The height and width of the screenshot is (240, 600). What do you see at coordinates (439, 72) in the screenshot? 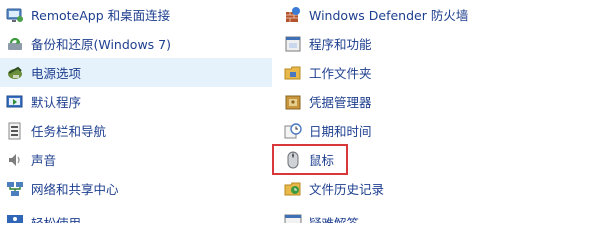
I see `cp-item-work-folders: 工作文件夹` at bounding box center [439, 72].